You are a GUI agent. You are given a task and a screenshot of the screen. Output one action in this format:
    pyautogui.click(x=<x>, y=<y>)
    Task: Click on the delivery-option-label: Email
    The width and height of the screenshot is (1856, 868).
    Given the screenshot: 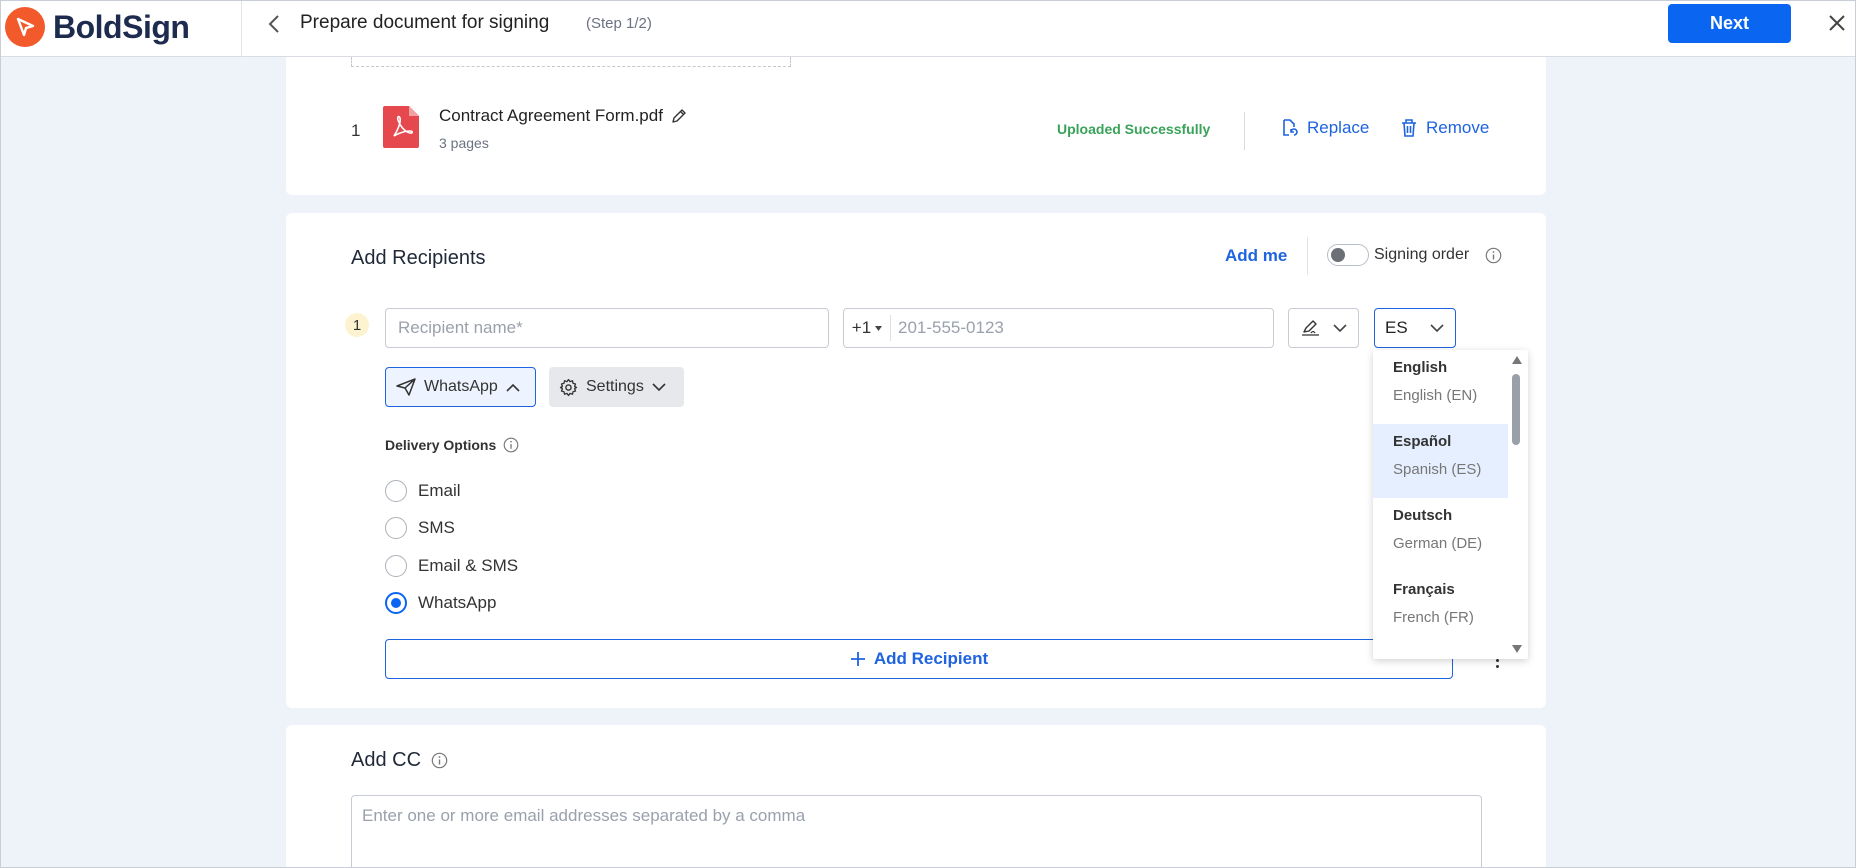 What is the action you would take?
    pyautogui.click(x=439, y=490)
    